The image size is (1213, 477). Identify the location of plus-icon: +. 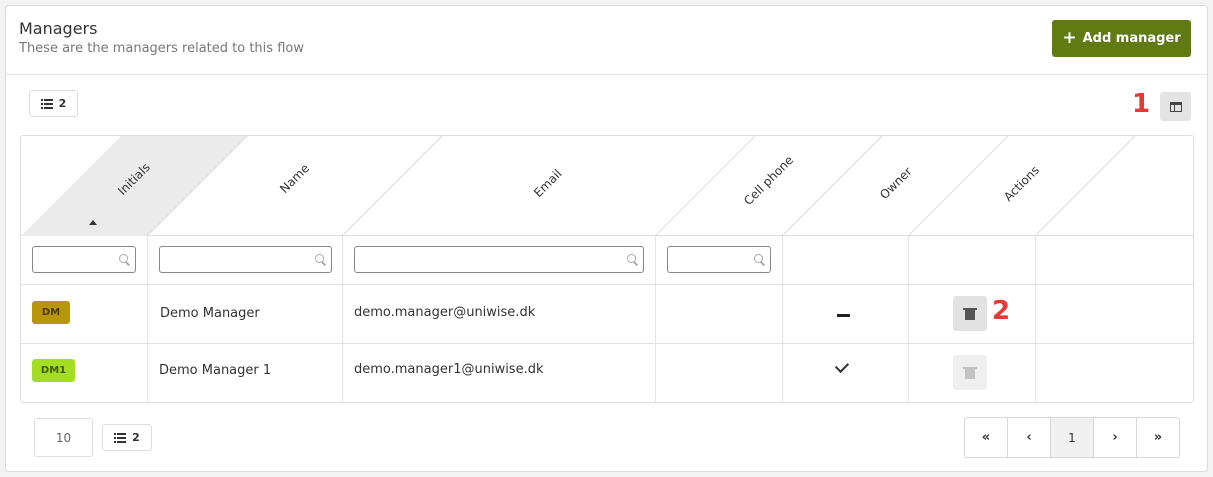
(1069, 38).